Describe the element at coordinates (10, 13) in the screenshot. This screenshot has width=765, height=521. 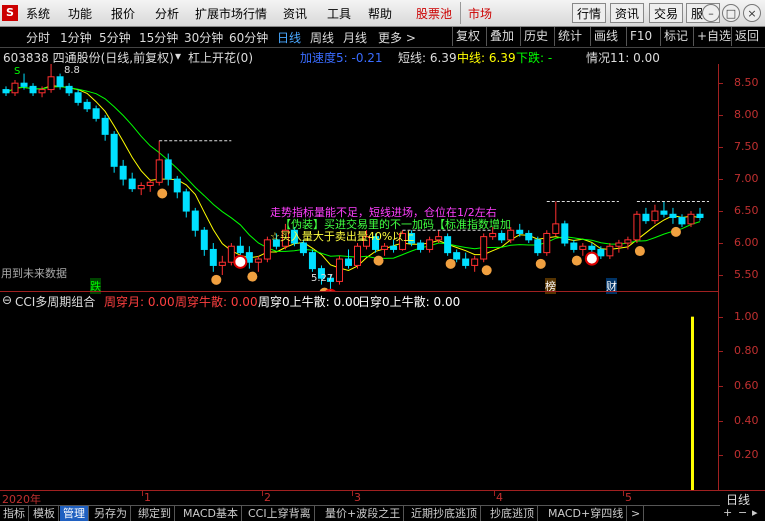
I see `app-logo-icon: S` at that location.